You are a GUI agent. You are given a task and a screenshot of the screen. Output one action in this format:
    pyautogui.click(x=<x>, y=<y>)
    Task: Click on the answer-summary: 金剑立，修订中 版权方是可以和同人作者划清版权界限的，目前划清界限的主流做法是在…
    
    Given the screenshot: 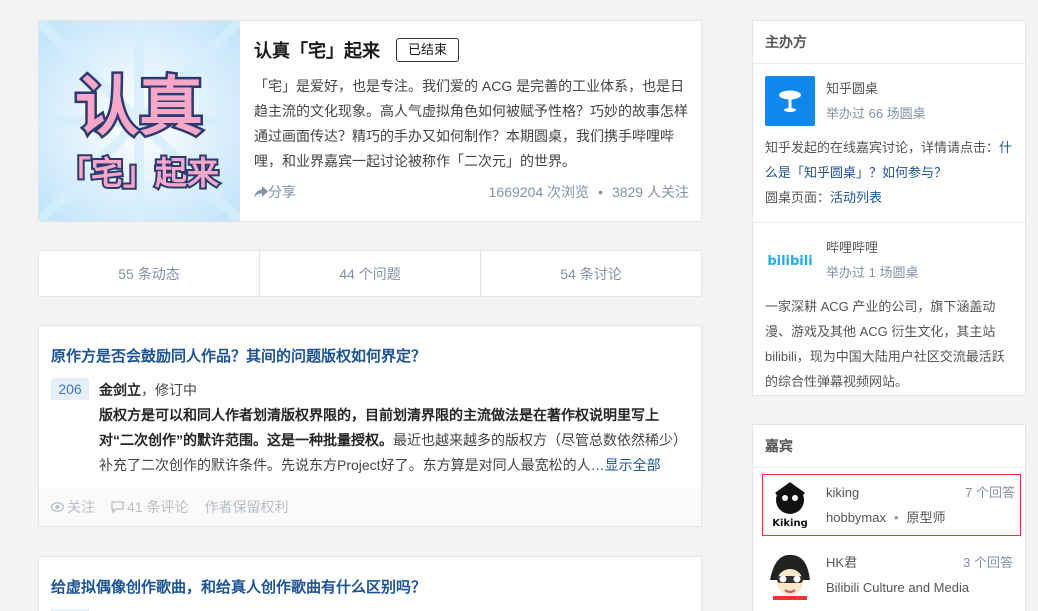 What is the action you would take?
    pyautogui.click(x=394, y=428)
    